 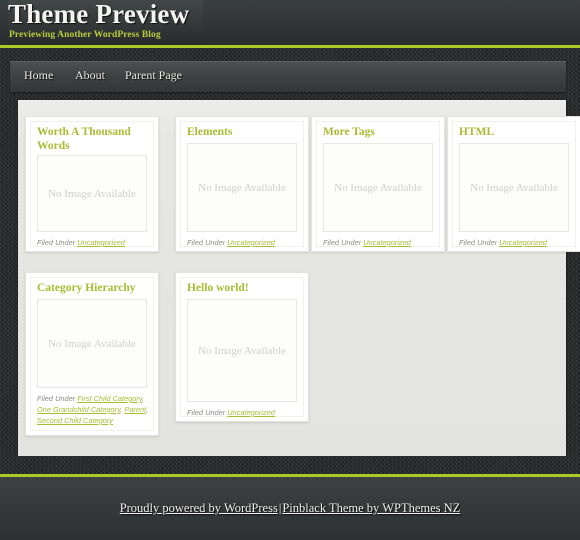 What do you see at coordinates (98, 15) in the screenshot?
I see `site-title: Theme Preview` at bounding box center [98, 15].